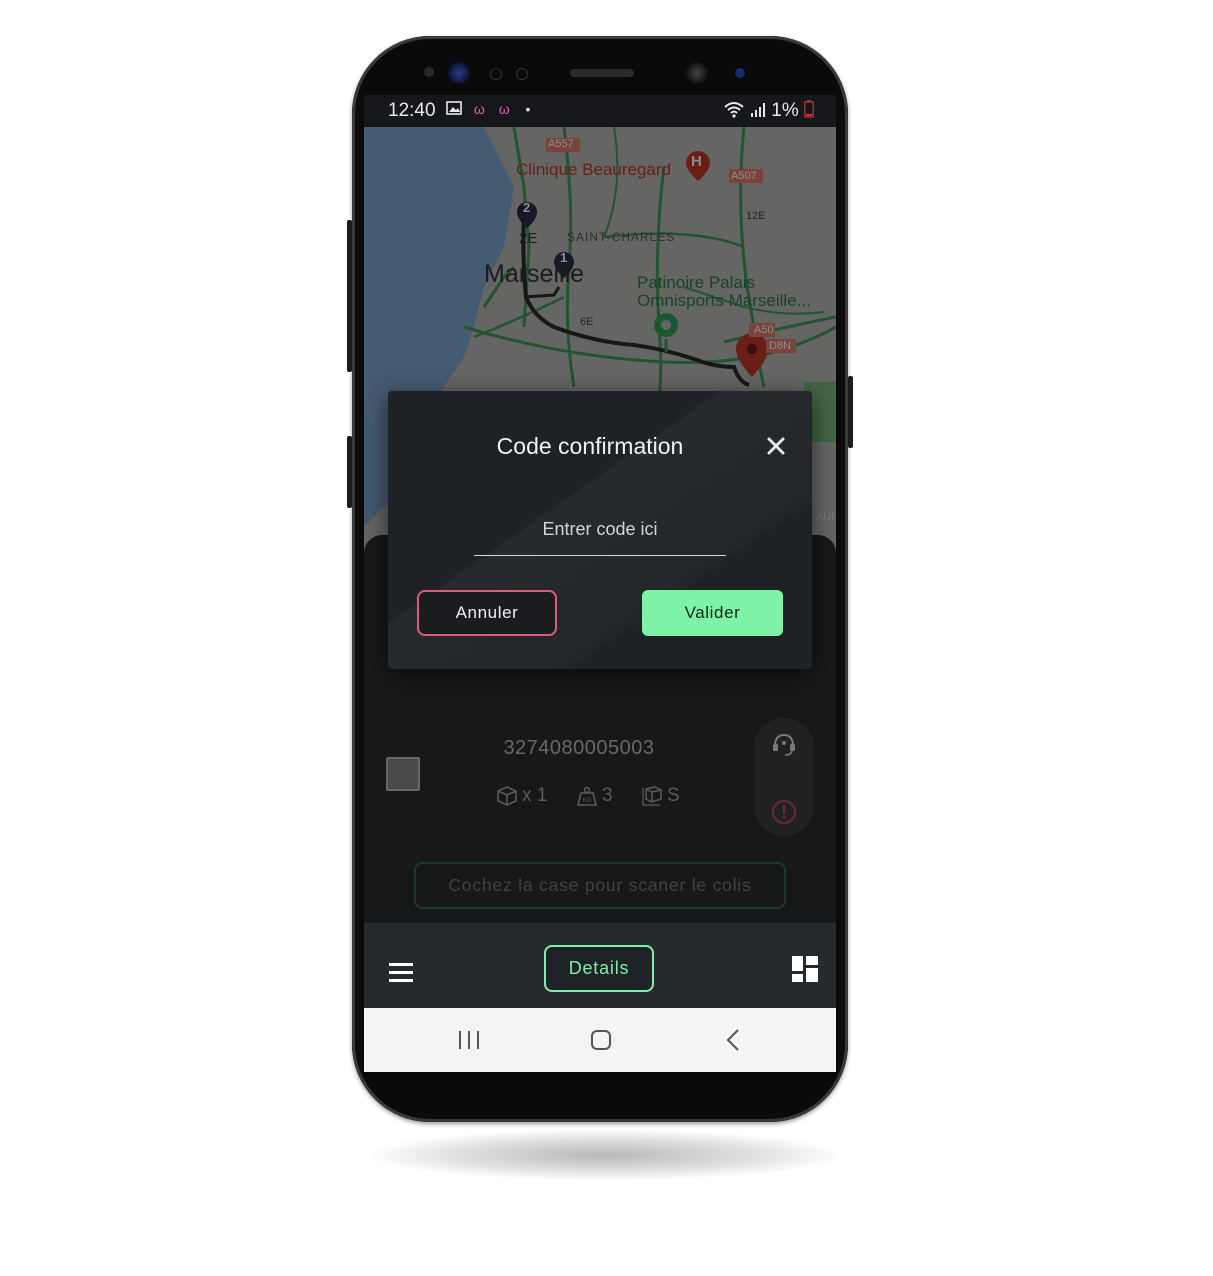  What do you see at coordinates (697, 73) in the screenshot?
I see `front-camera` at bounding box center [697, 73].